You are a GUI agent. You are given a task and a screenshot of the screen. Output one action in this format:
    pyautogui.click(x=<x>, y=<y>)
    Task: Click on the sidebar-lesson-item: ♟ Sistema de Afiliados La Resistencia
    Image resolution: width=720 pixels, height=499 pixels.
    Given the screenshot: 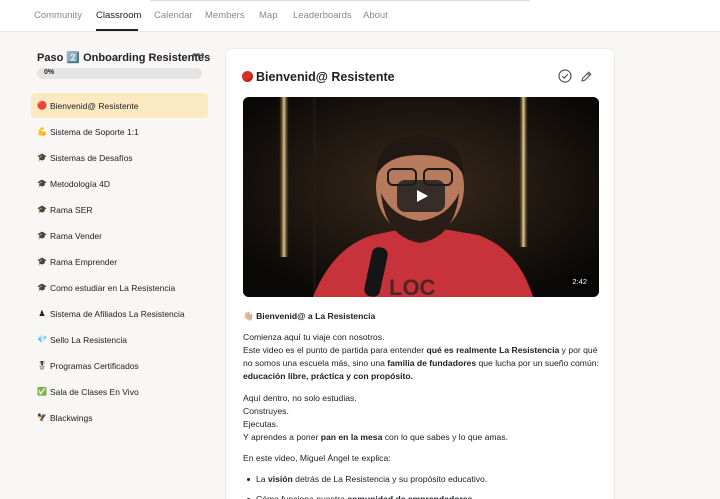 What is the action you would take?
    pyautogui.click(x=119, y=313)
    